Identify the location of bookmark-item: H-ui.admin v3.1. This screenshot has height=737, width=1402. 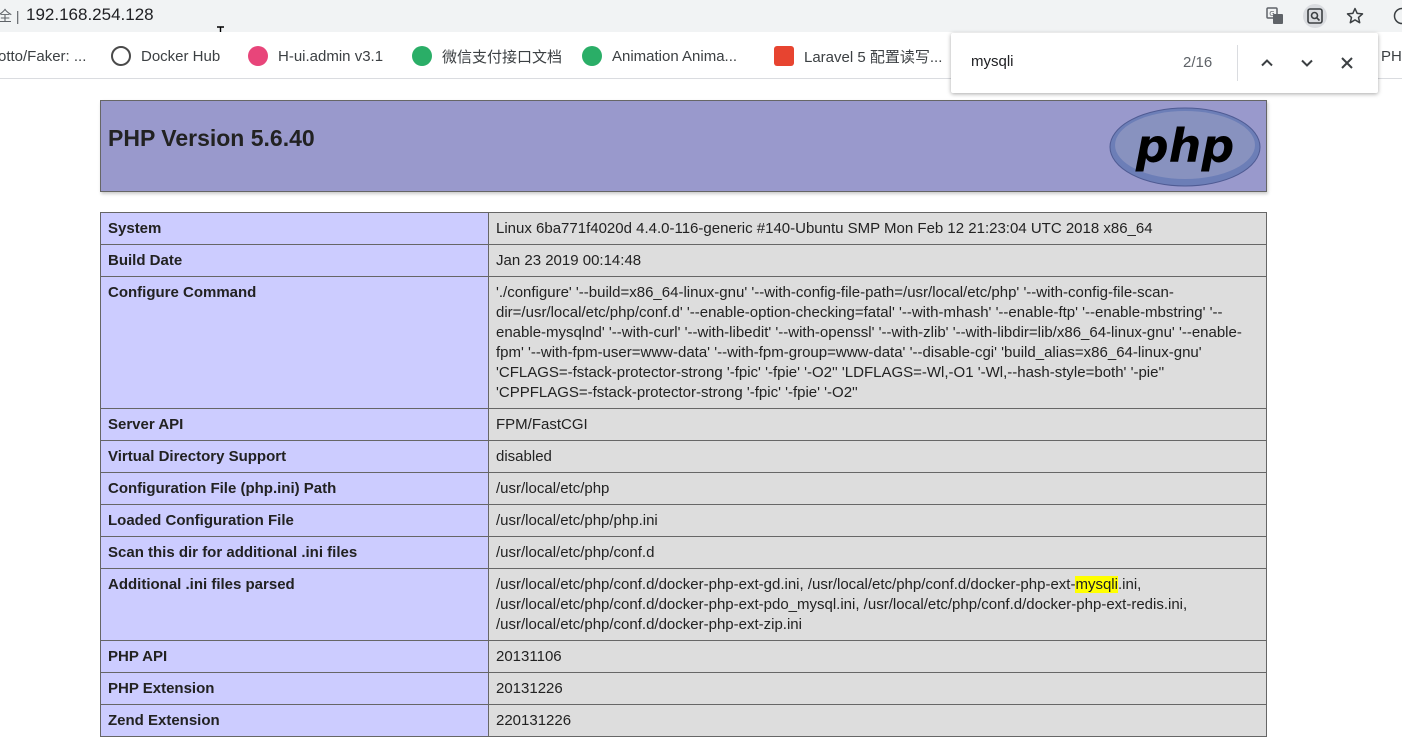
(315, 56).